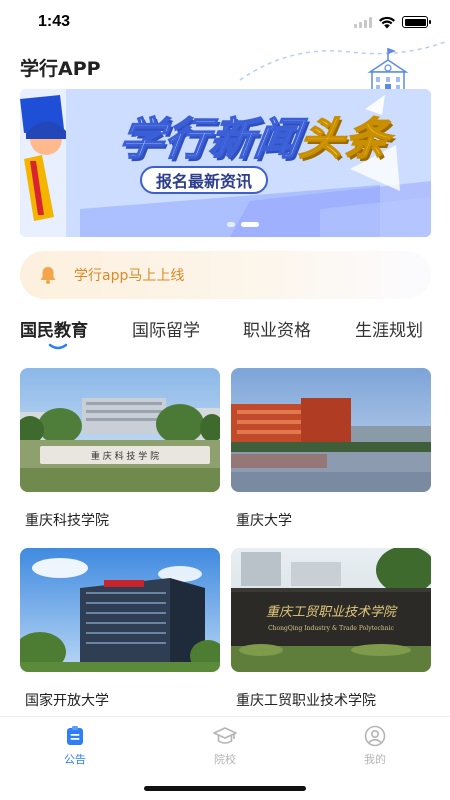  I want to click on banner-subtitle: 报名最新资讯, so click(204, 180).